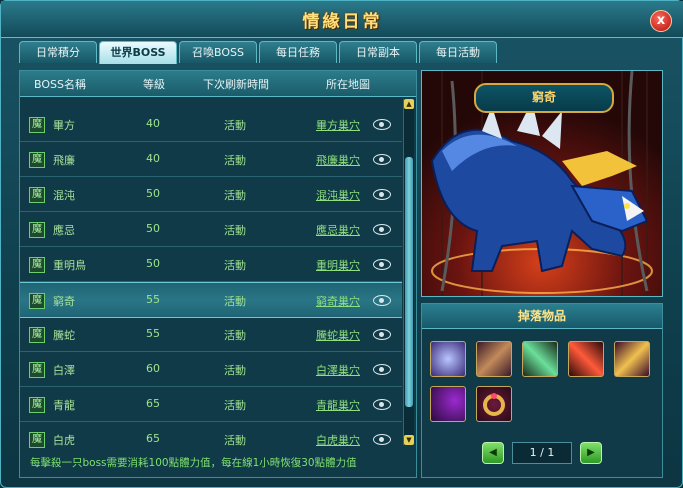 Image resolution: width=683 pixels, height=488 pixels. I want to click on table-row: 魔 青龍 65 活動 青龍巢穴, so click(211, 404).